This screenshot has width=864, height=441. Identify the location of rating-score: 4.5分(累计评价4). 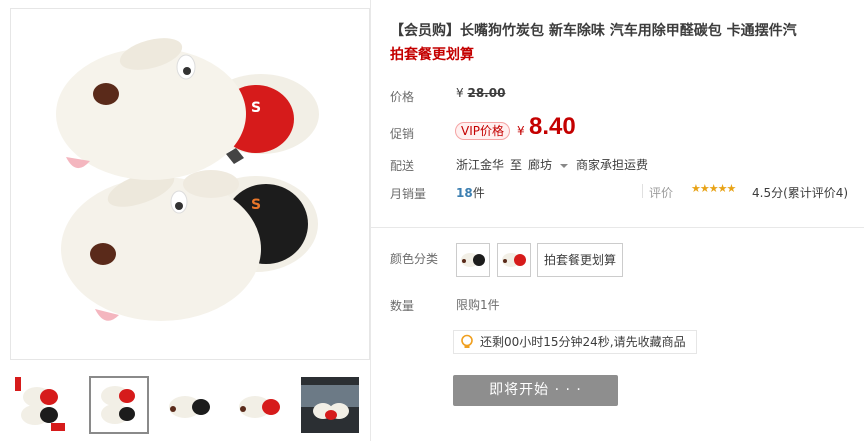
(800, 192).